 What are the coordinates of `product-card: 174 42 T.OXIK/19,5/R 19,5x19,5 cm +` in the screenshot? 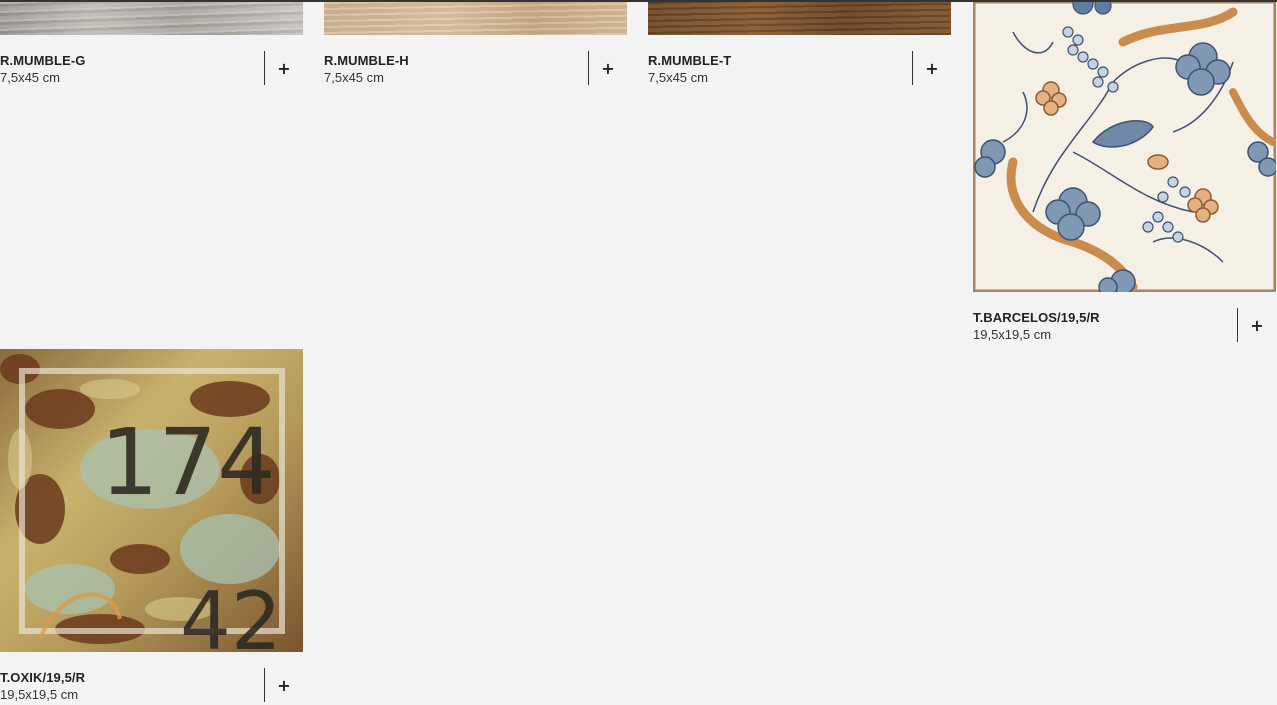 It's located at (151, 526).